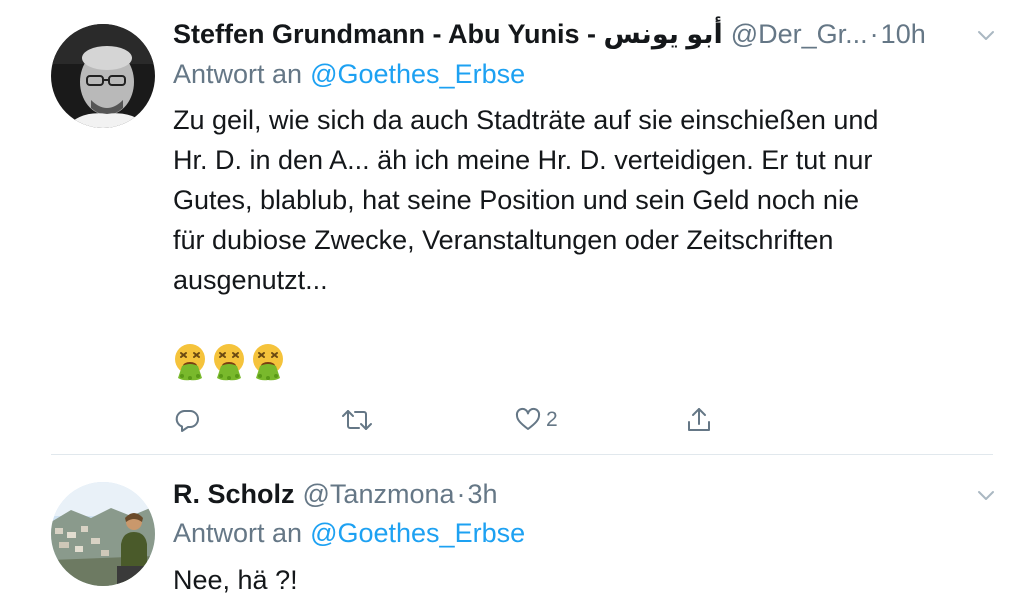 The image size is (1024, 614). Describe the element at coordinates (588, 580) in the screenshot. I see `tweet-text: Nee, hä ?!` at that location.